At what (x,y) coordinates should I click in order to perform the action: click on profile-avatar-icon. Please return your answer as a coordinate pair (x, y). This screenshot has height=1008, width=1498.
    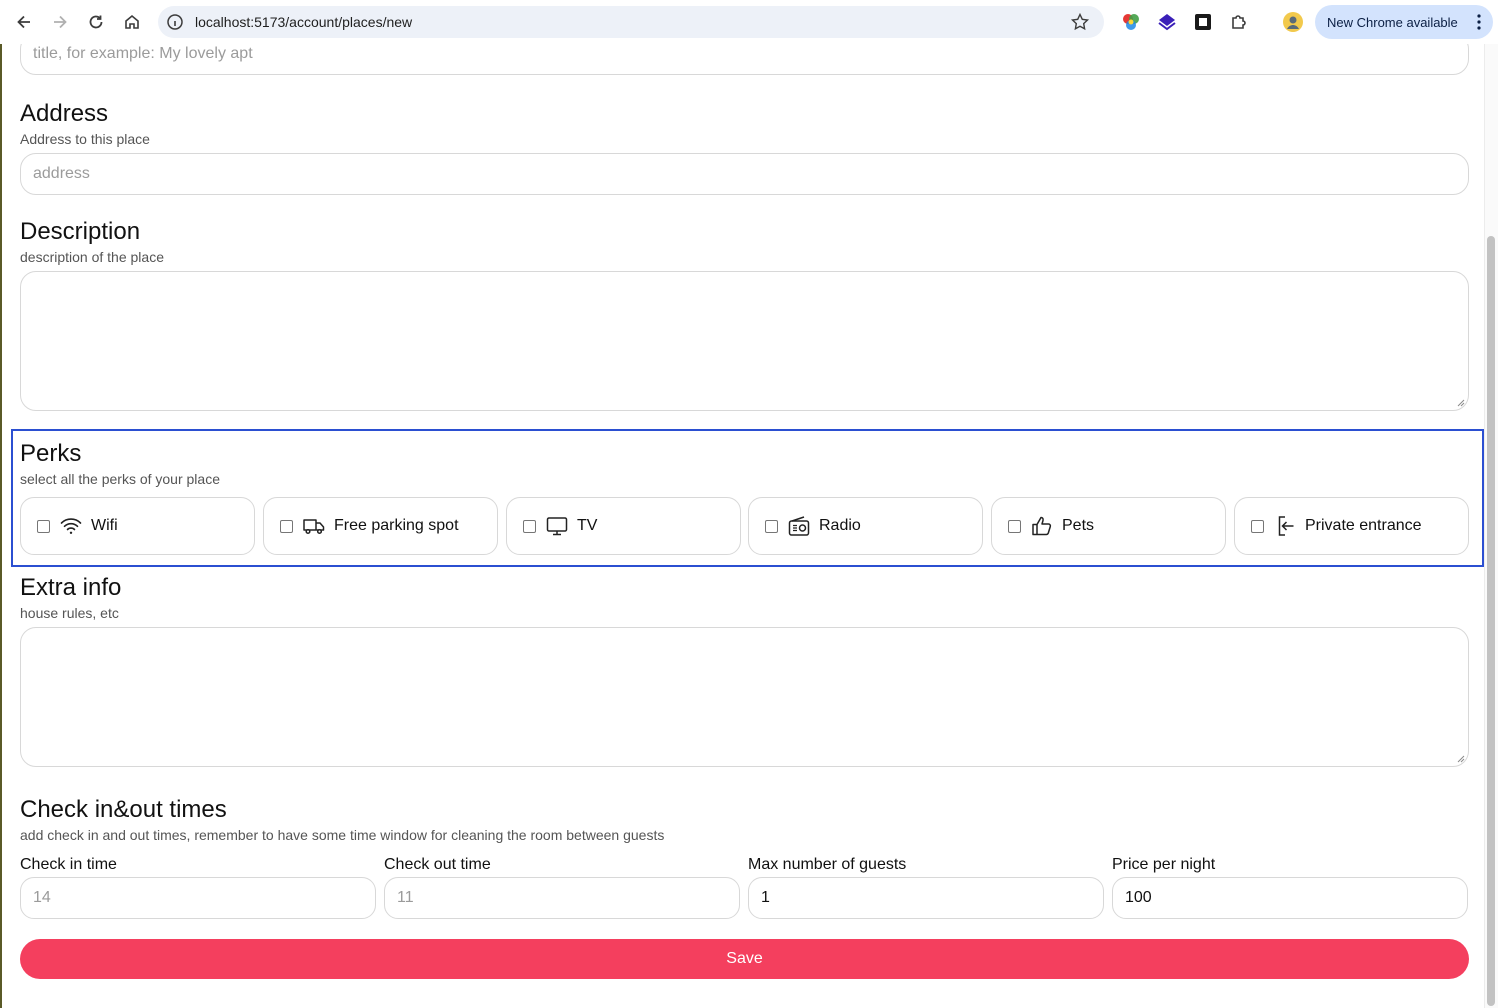
    Looking at the image, I should click on (1293, 22).